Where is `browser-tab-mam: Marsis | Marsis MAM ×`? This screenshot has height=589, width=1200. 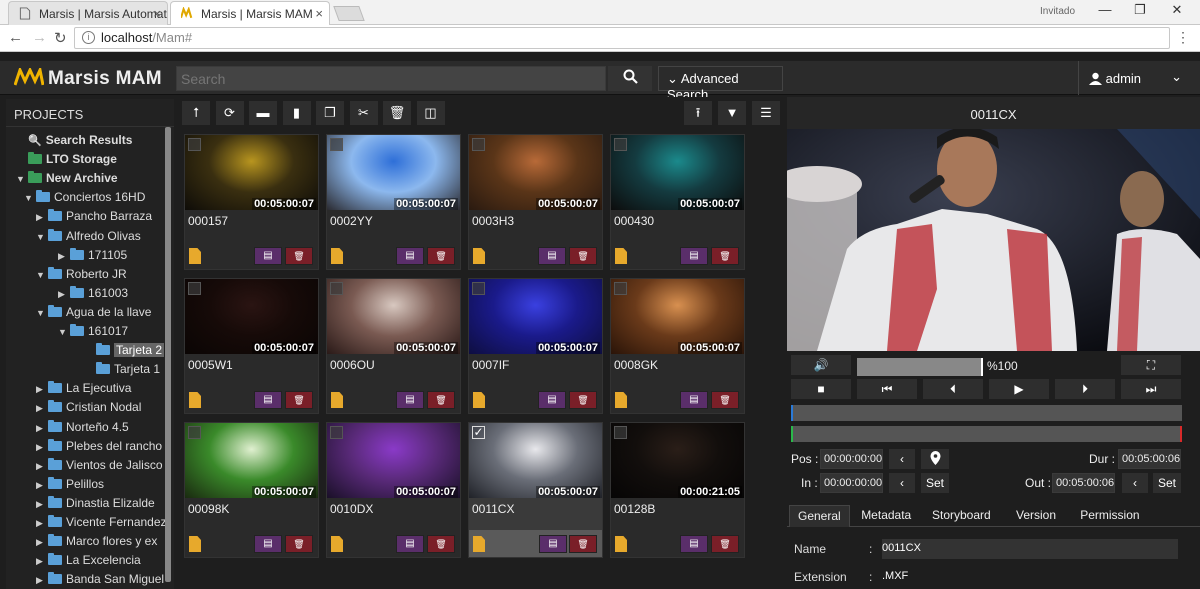 browser-tab-mam: Marsis | Marsis MAM × is located at coordinates (250, 13).